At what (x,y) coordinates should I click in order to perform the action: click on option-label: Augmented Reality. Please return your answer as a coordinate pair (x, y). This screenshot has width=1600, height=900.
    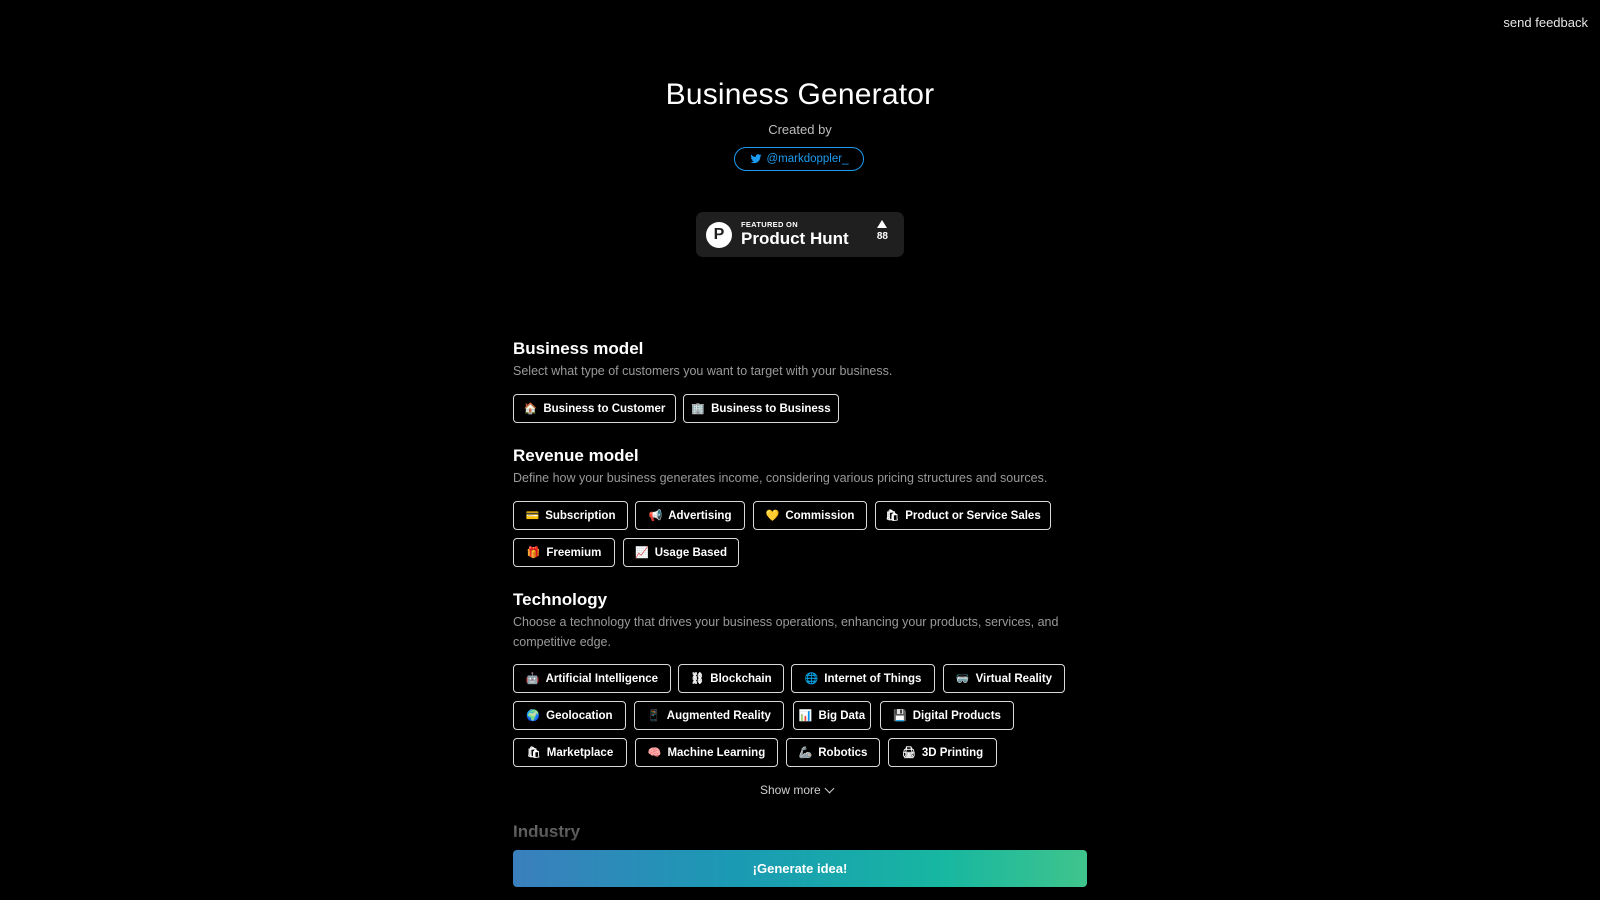
    Looking at the image, I should click on (718, 715).